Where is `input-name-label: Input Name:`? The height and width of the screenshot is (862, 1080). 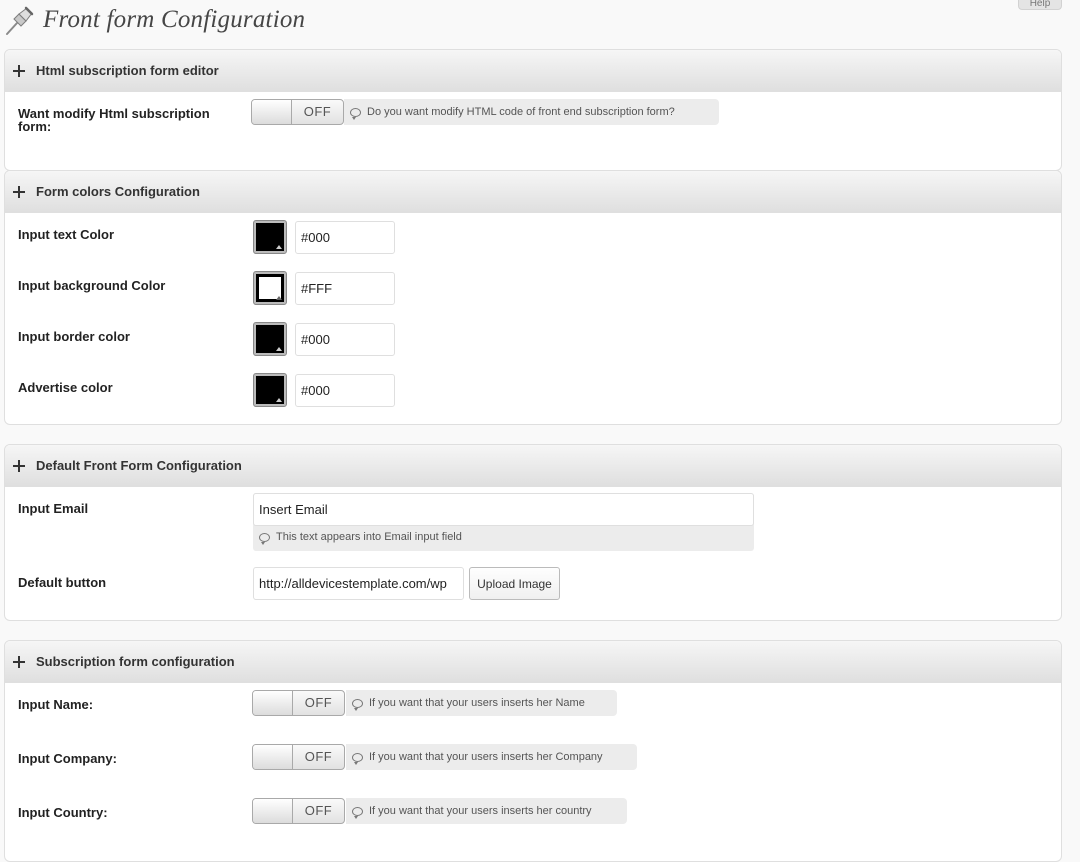 input-name-label: Input Name: is located at coordinates (56, 704).